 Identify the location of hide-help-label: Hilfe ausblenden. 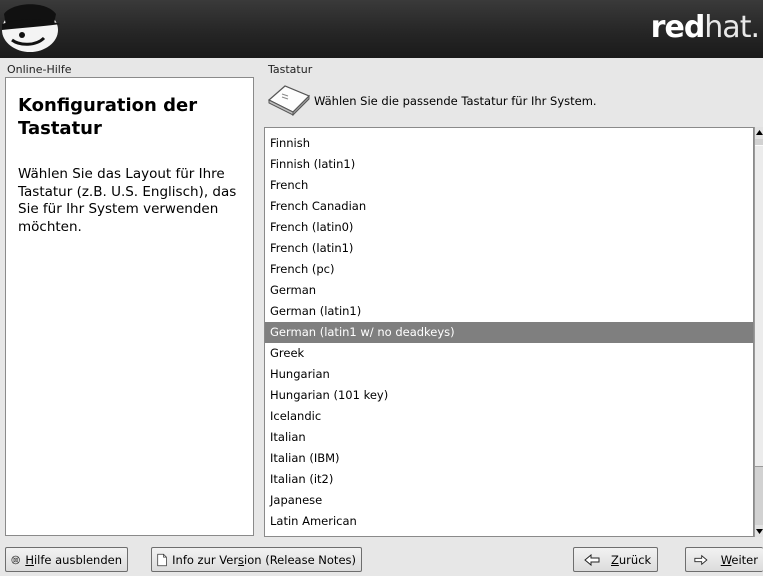
(73, 559).